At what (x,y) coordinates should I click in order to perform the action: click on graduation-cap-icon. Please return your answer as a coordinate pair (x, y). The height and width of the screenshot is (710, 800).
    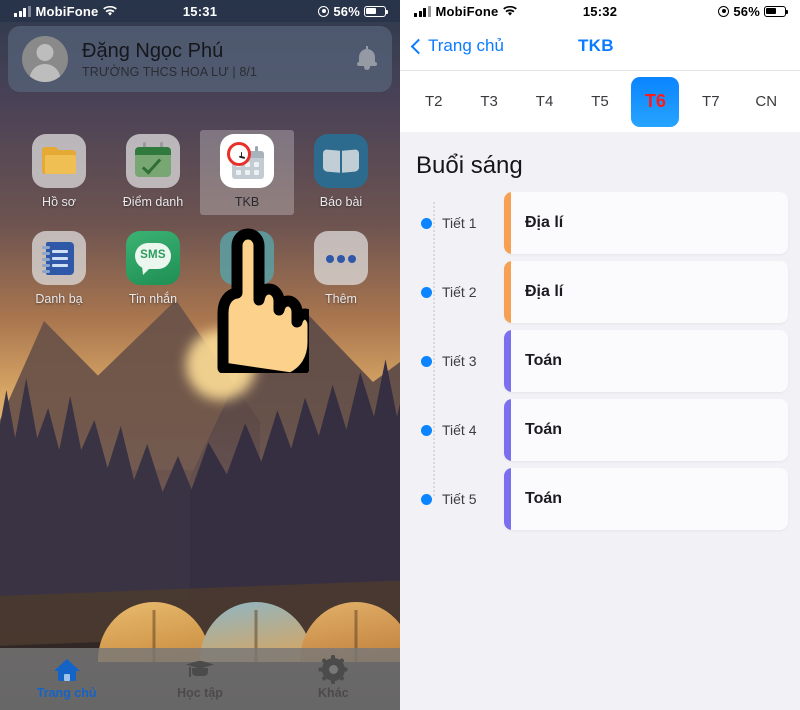
    Looking at the image, I should click on (199, 670).